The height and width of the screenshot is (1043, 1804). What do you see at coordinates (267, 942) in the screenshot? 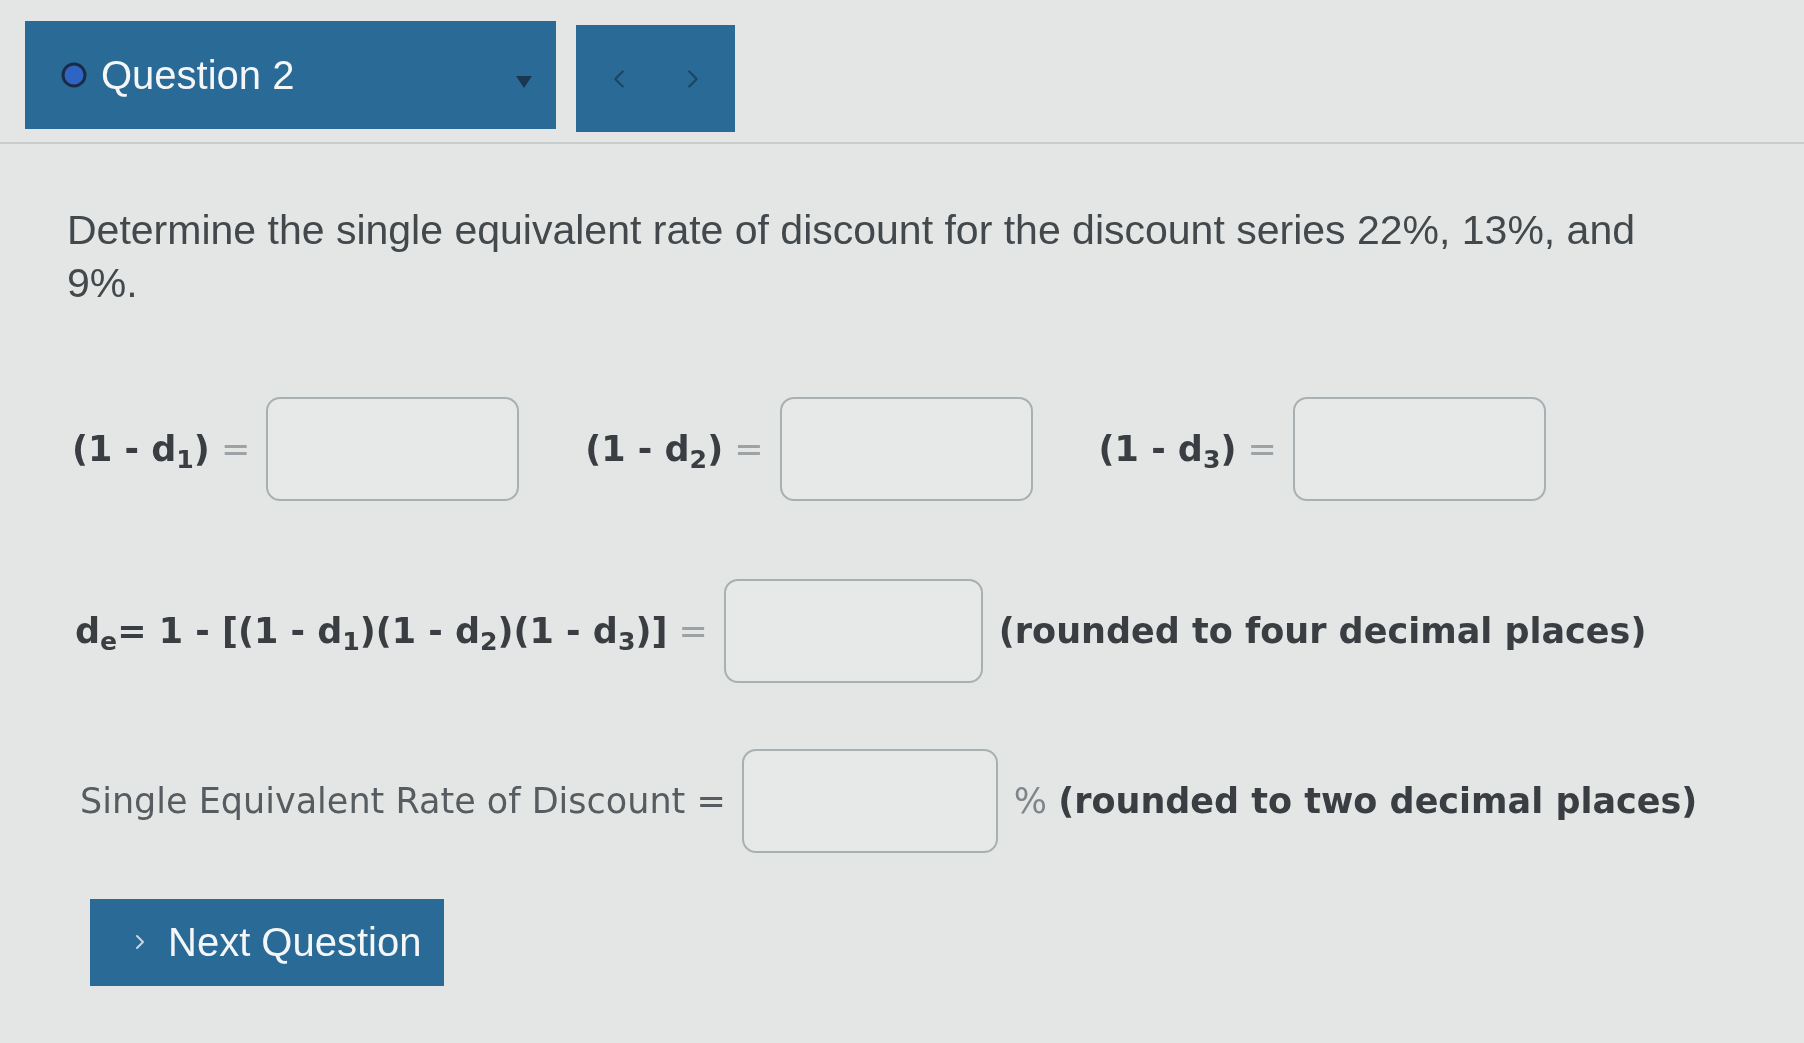
I see `next-question-button: Next Question` at bounding box center [267, 942].